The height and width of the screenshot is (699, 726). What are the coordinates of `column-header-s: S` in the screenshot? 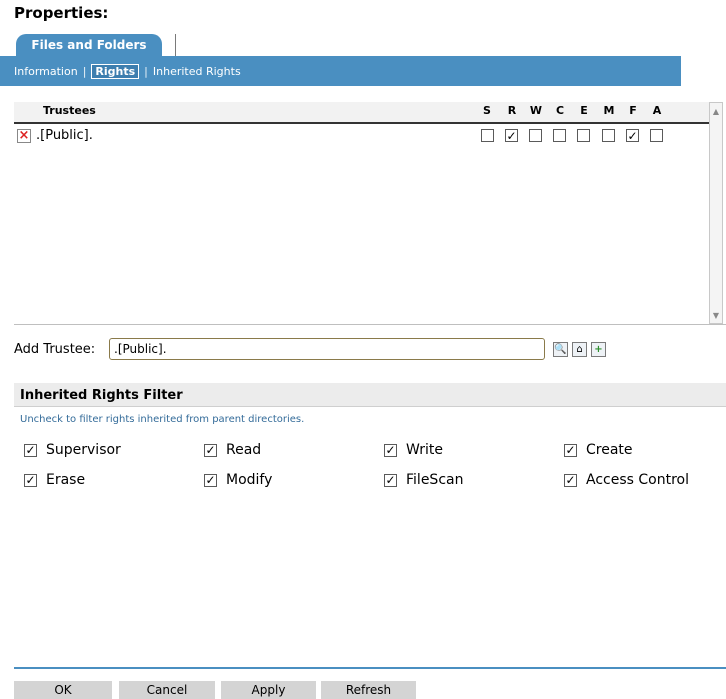 It's located at (487, 110).